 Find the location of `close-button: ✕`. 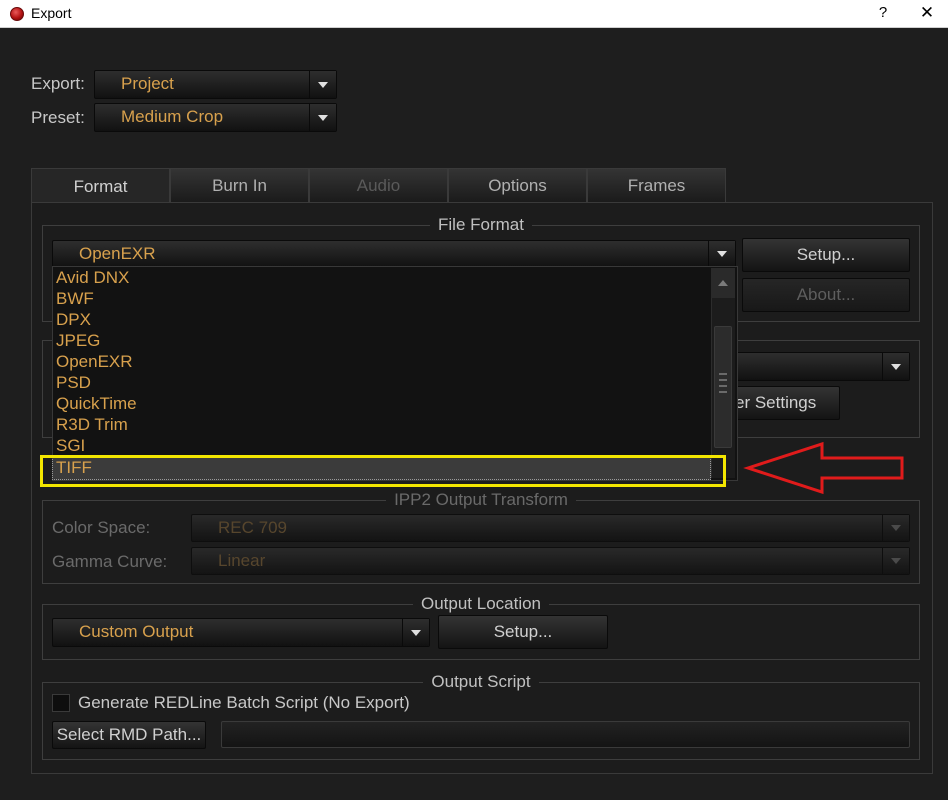

close-button: ✕ is located at coordinates (927, 13).